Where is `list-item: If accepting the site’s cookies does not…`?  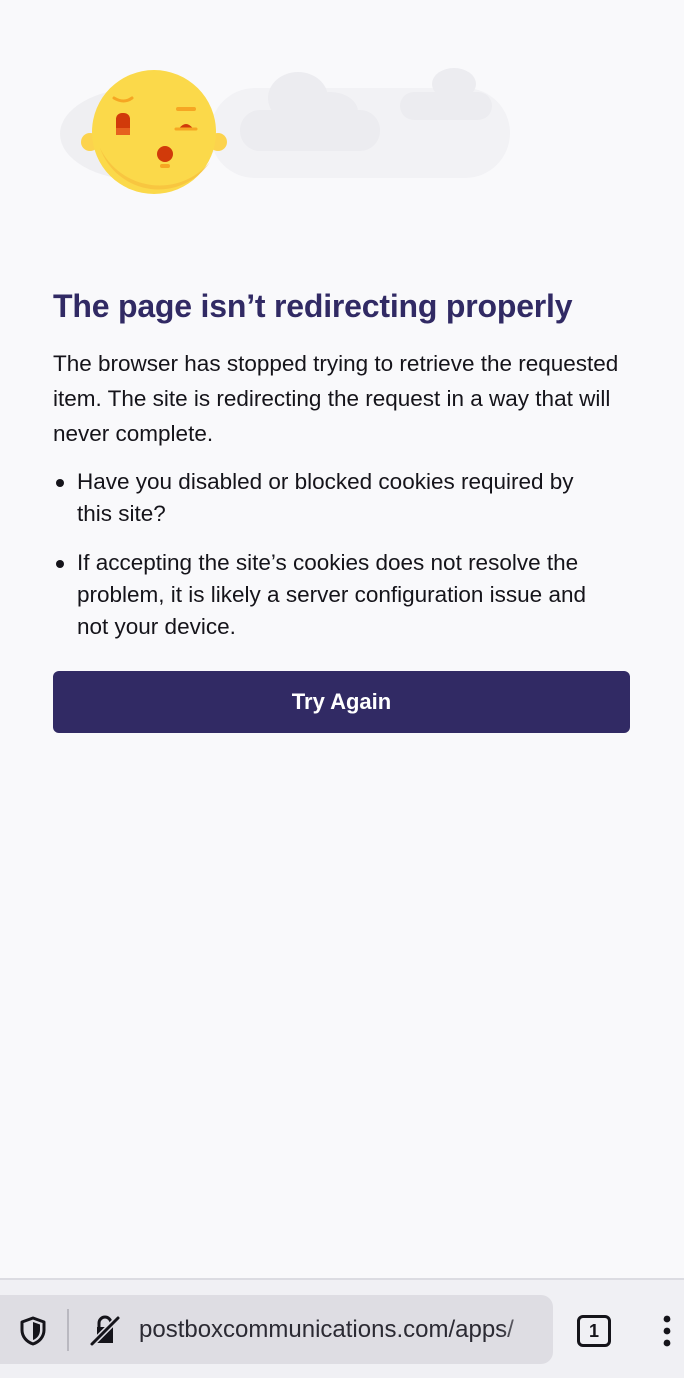
list-item: If accepting the site’s cookies does not… is located at coordinates (323, 595).